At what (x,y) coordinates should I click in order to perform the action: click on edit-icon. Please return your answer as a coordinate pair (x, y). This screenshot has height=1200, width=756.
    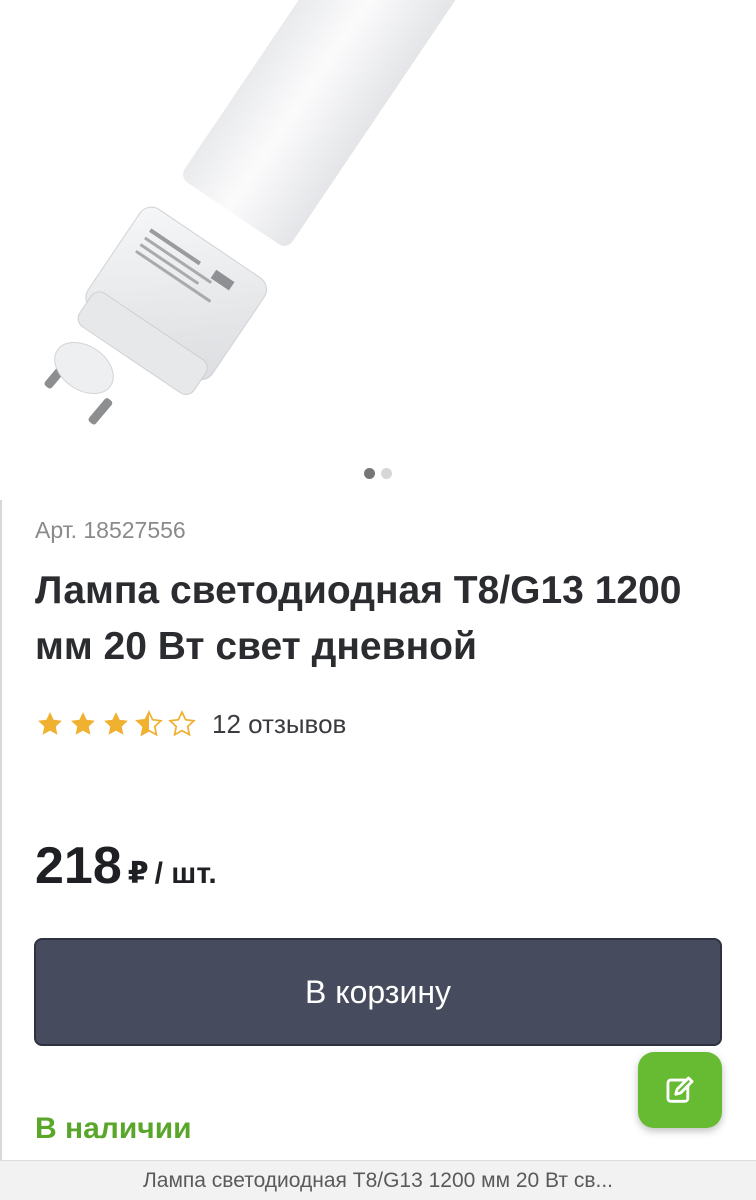
    Looking at the image, I should click on (680, 1089).